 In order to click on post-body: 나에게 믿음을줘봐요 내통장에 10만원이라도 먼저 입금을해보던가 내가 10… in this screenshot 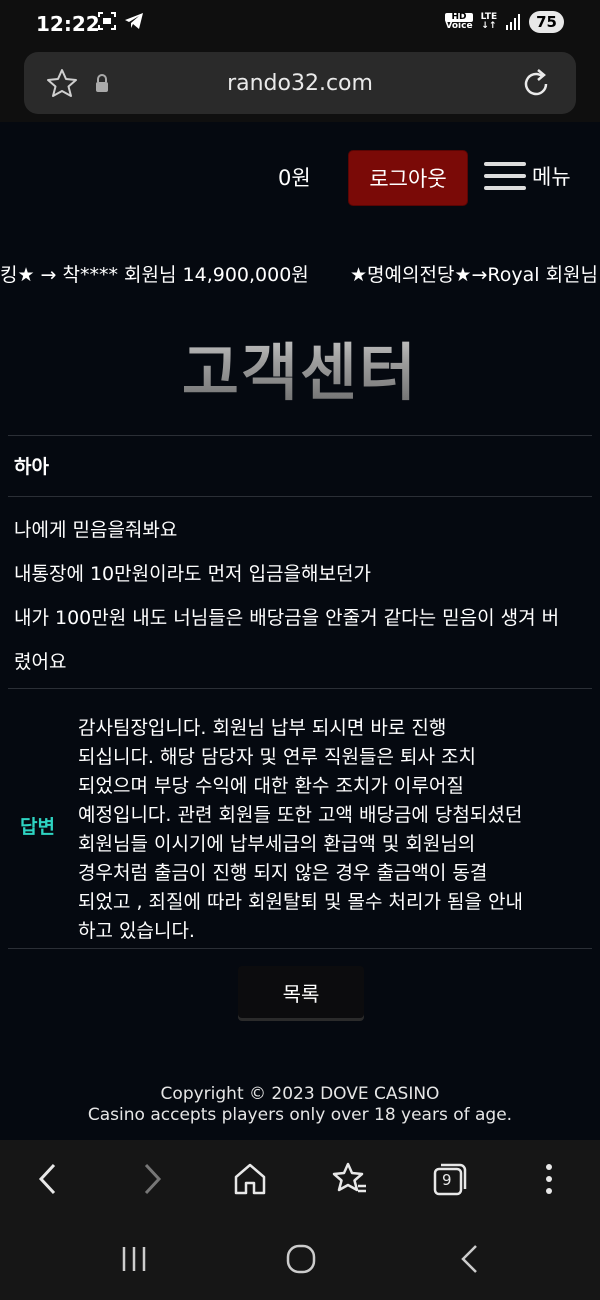, I will do `click(303, 596)`.